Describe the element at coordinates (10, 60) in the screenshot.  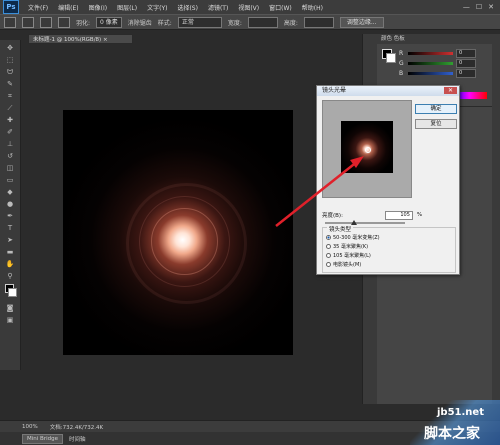
I see `marquee-tool-icon: ⬚` at that location.